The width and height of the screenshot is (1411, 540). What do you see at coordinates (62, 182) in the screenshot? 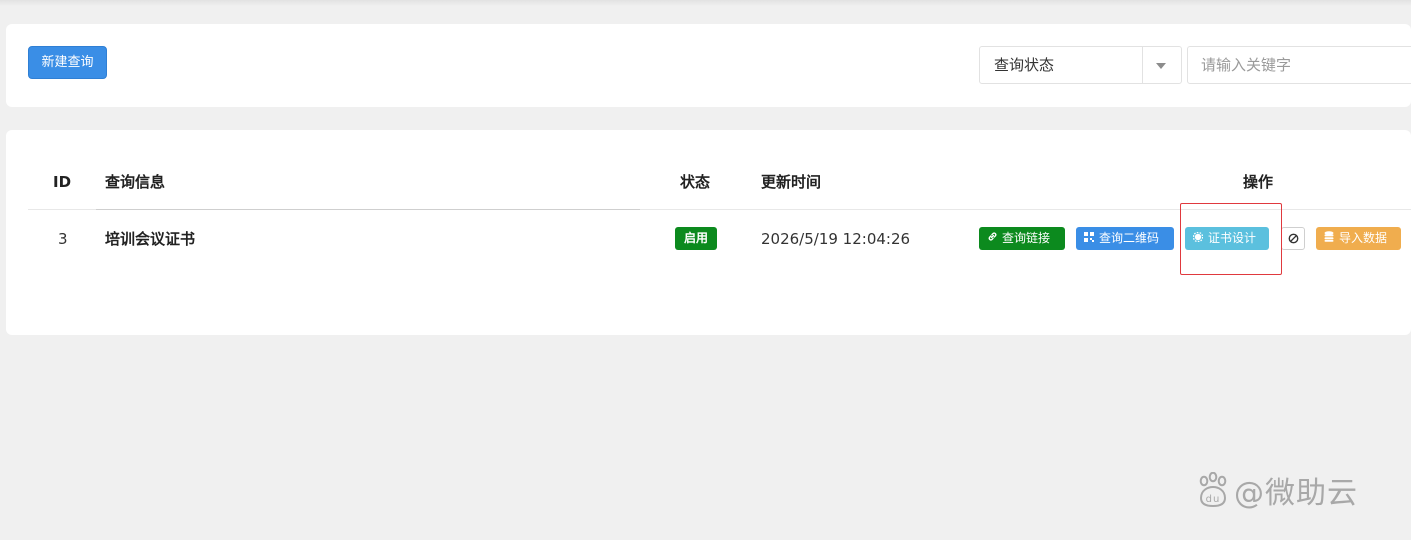
I see `column-header-id: ID` at bounding box center [62, 182].